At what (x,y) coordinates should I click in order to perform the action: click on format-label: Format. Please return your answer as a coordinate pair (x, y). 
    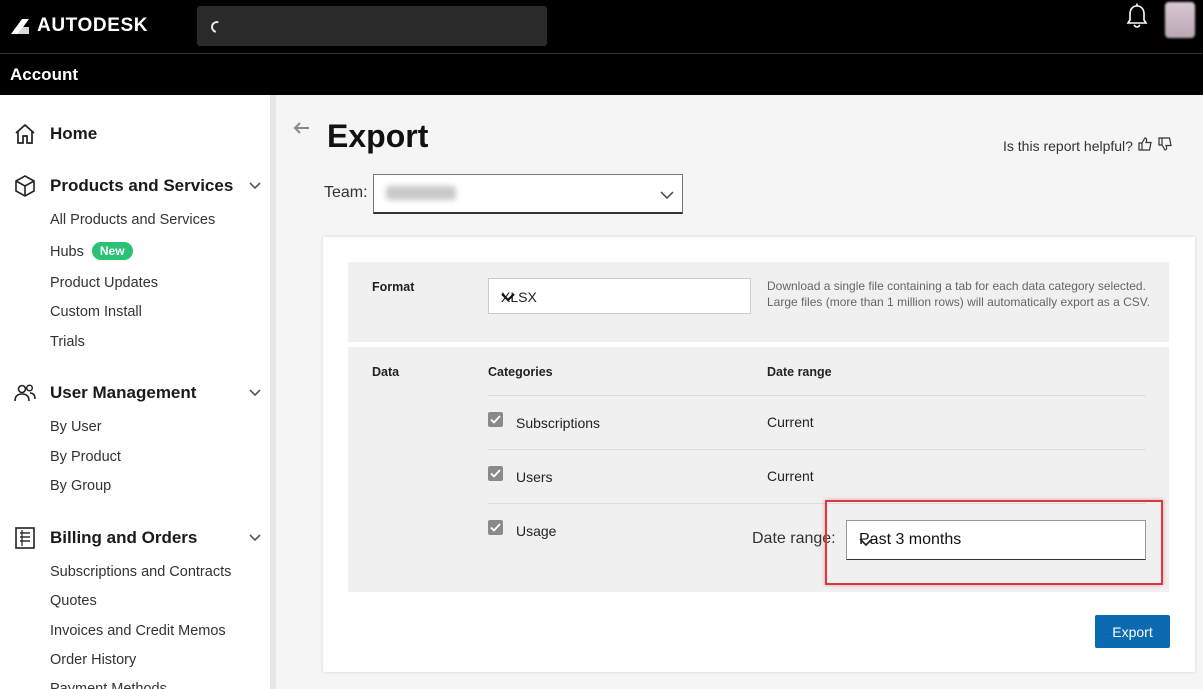
    Looking at the image, I should click on (393, 287).